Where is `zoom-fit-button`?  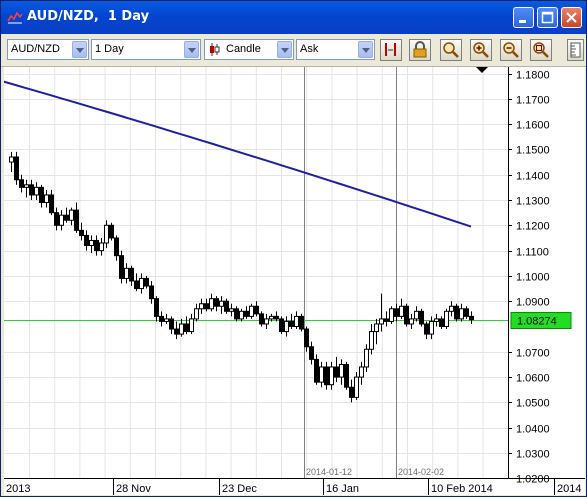 zoom-fit-button is located at coordinates (541, 50).